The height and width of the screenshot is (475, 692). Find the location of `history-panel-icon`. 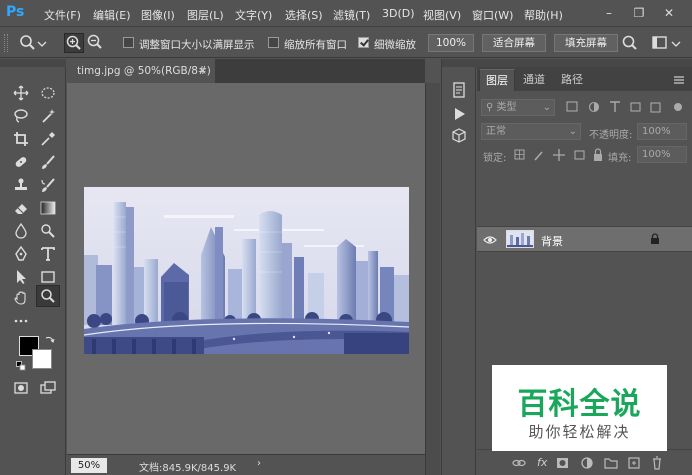

history-panel-icon is located at coordinates (459, 90).